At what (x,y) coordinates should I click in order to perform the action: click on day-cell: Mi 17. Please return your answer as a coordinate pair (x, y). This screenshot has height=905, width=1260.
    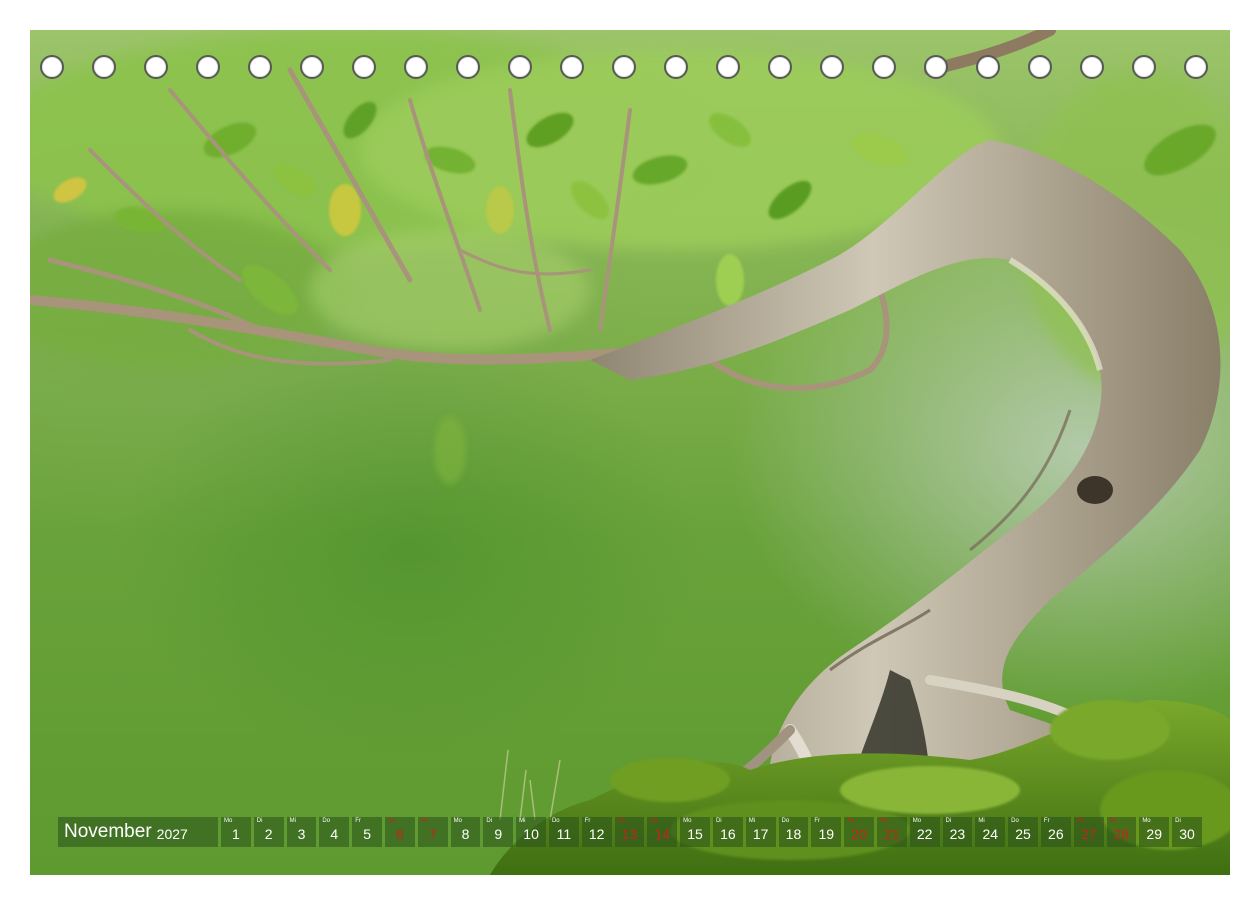
    Looking at the image, I should click on (760, 832).